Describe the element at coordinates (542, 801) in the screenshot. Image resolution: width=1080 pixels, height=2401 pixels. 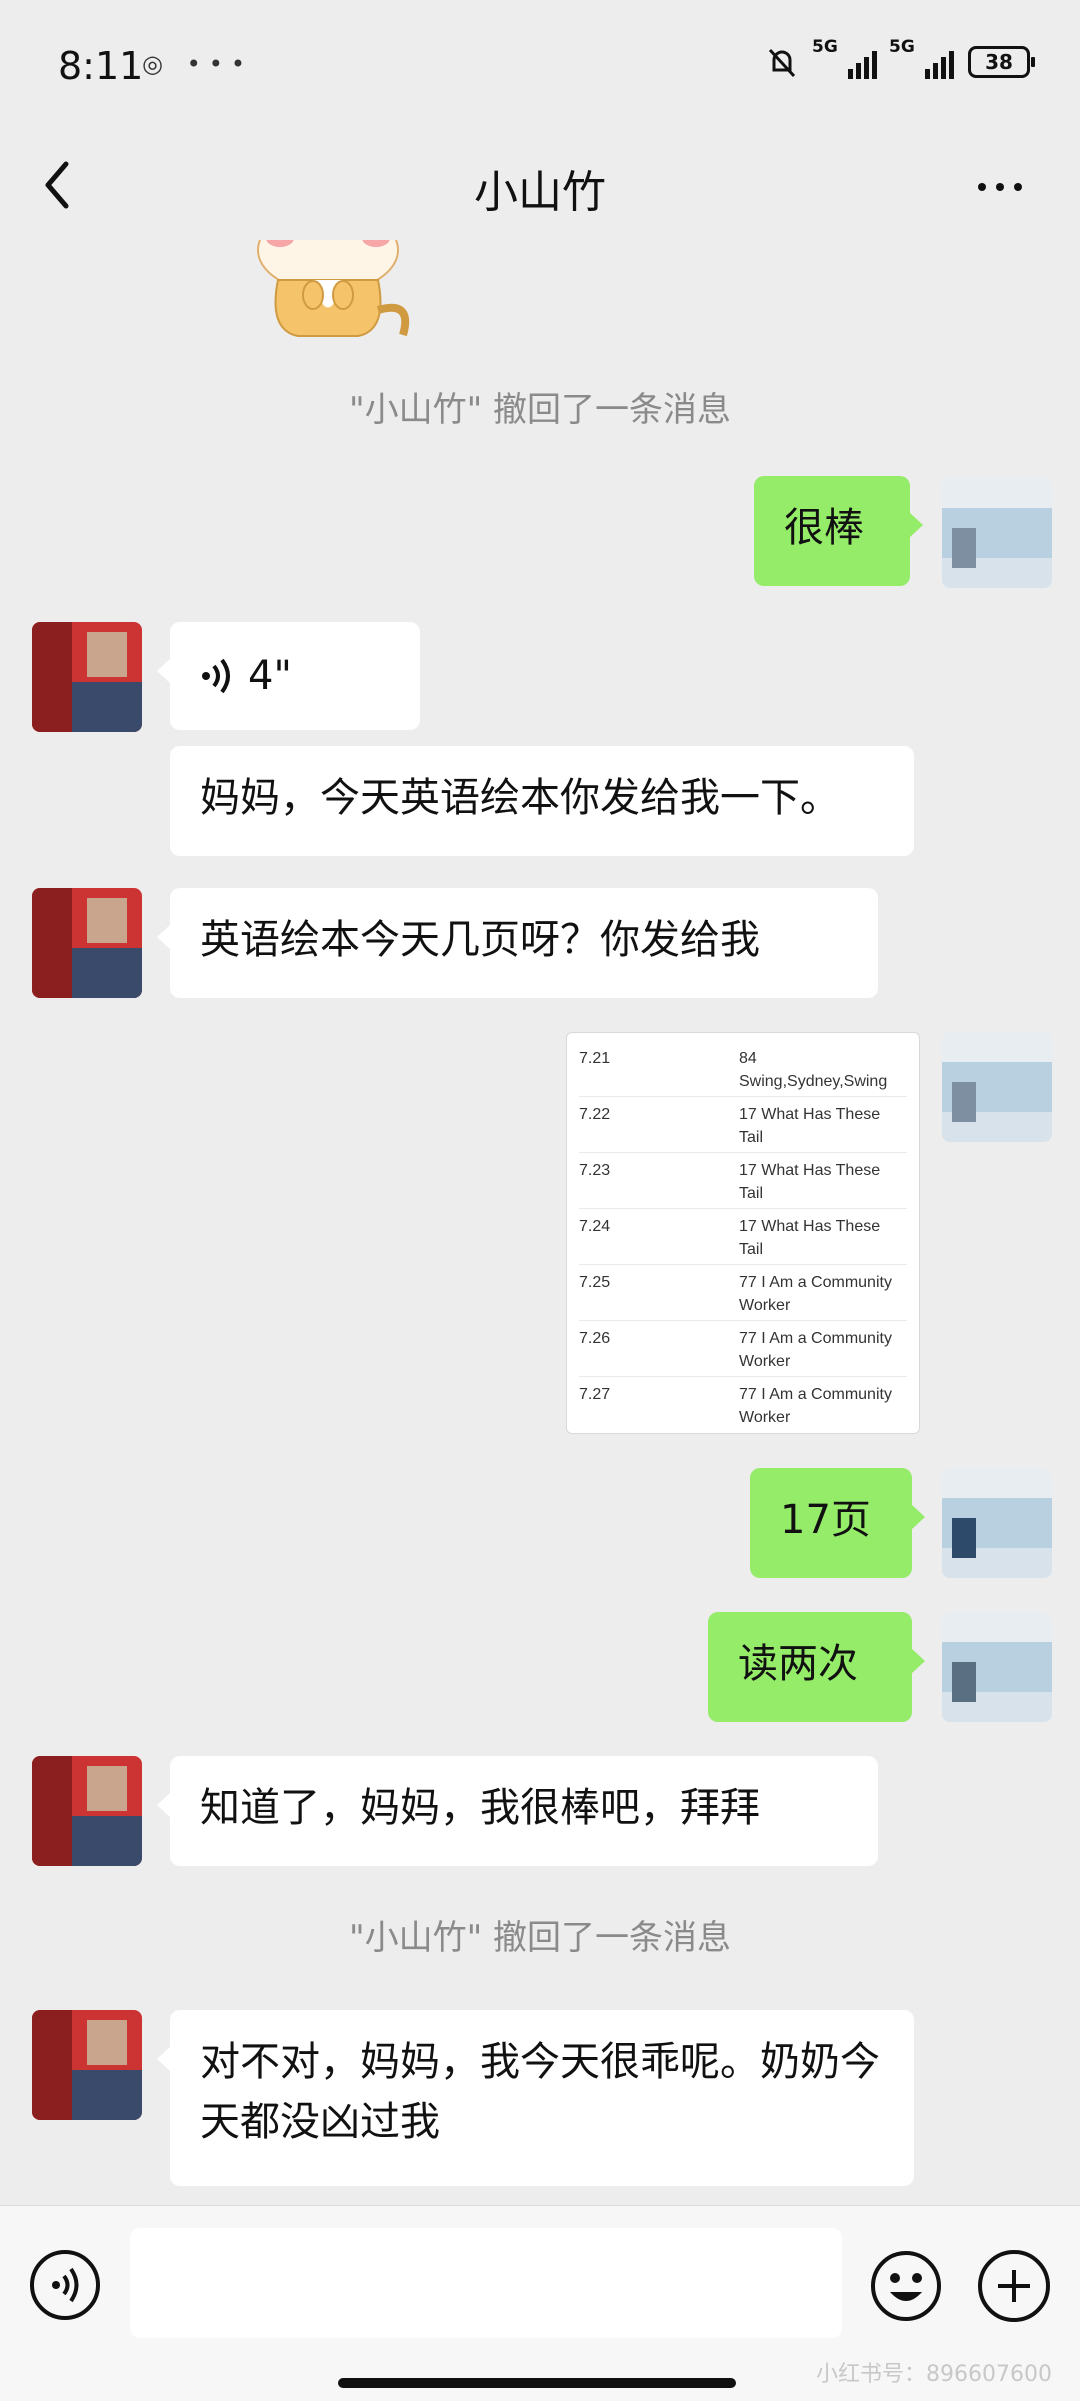
I see `message-bubble-incoming: 妈妈，今天英语绘本你发给我一下。` at that location.